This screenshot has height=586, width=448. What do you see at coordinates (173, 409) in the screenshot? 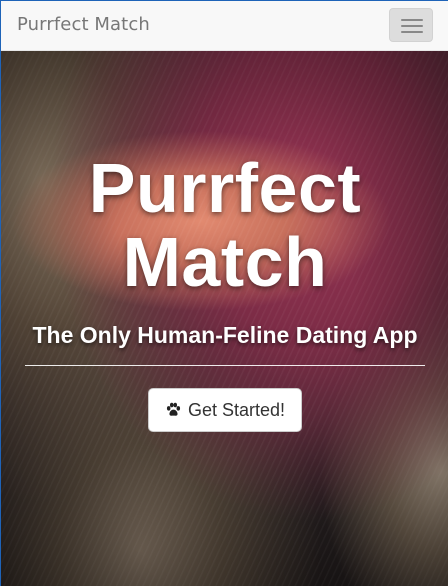
I see `paw-icon` at bounding box center [173, 409].